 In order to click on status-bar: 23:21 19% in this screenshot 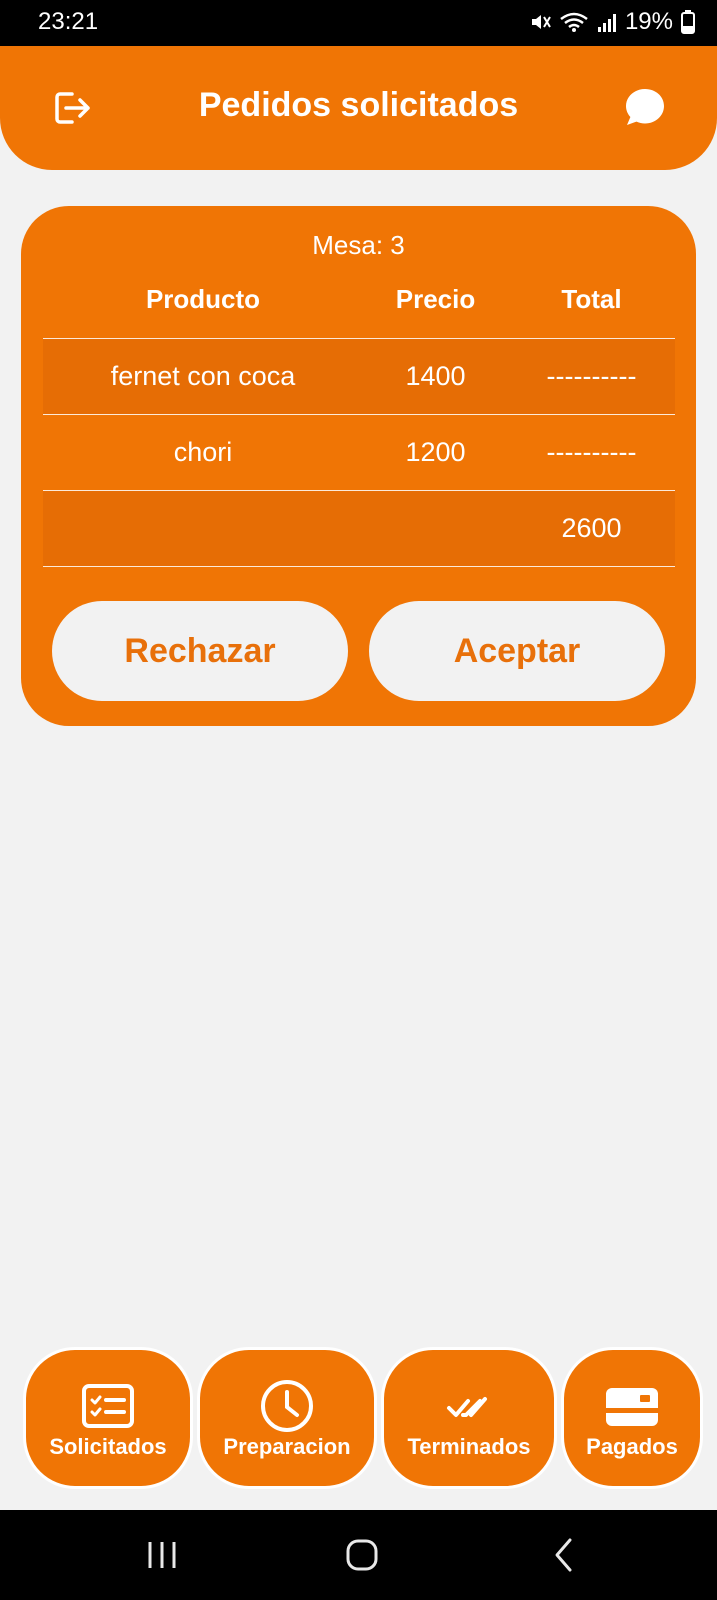, I will do `click(358, 23)`.